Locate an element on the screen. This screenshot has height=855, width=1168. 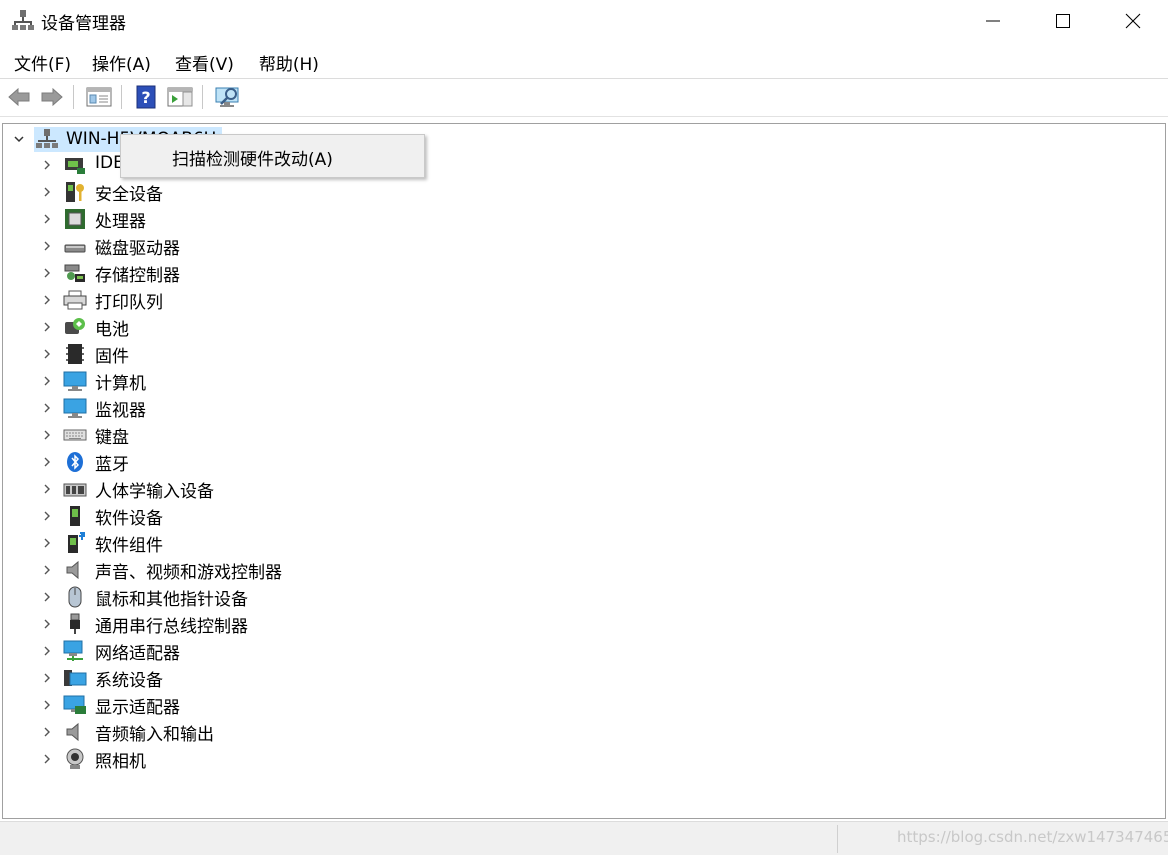
tree-item-bluetooth: 蓝牙 is located at coordinates (584, 462).